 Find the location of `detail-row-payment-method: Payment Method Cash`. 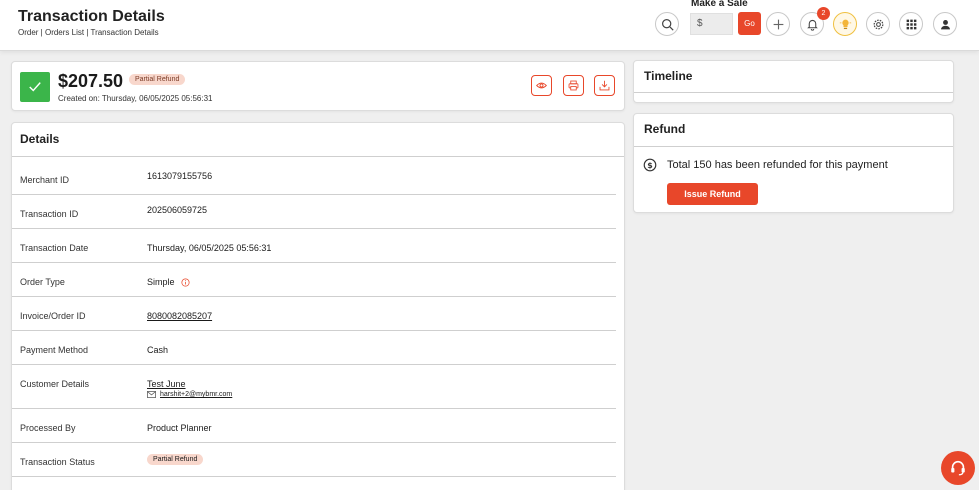

detail-row-payment-method: Payment Method Cash is located at coordinates (314, 348).